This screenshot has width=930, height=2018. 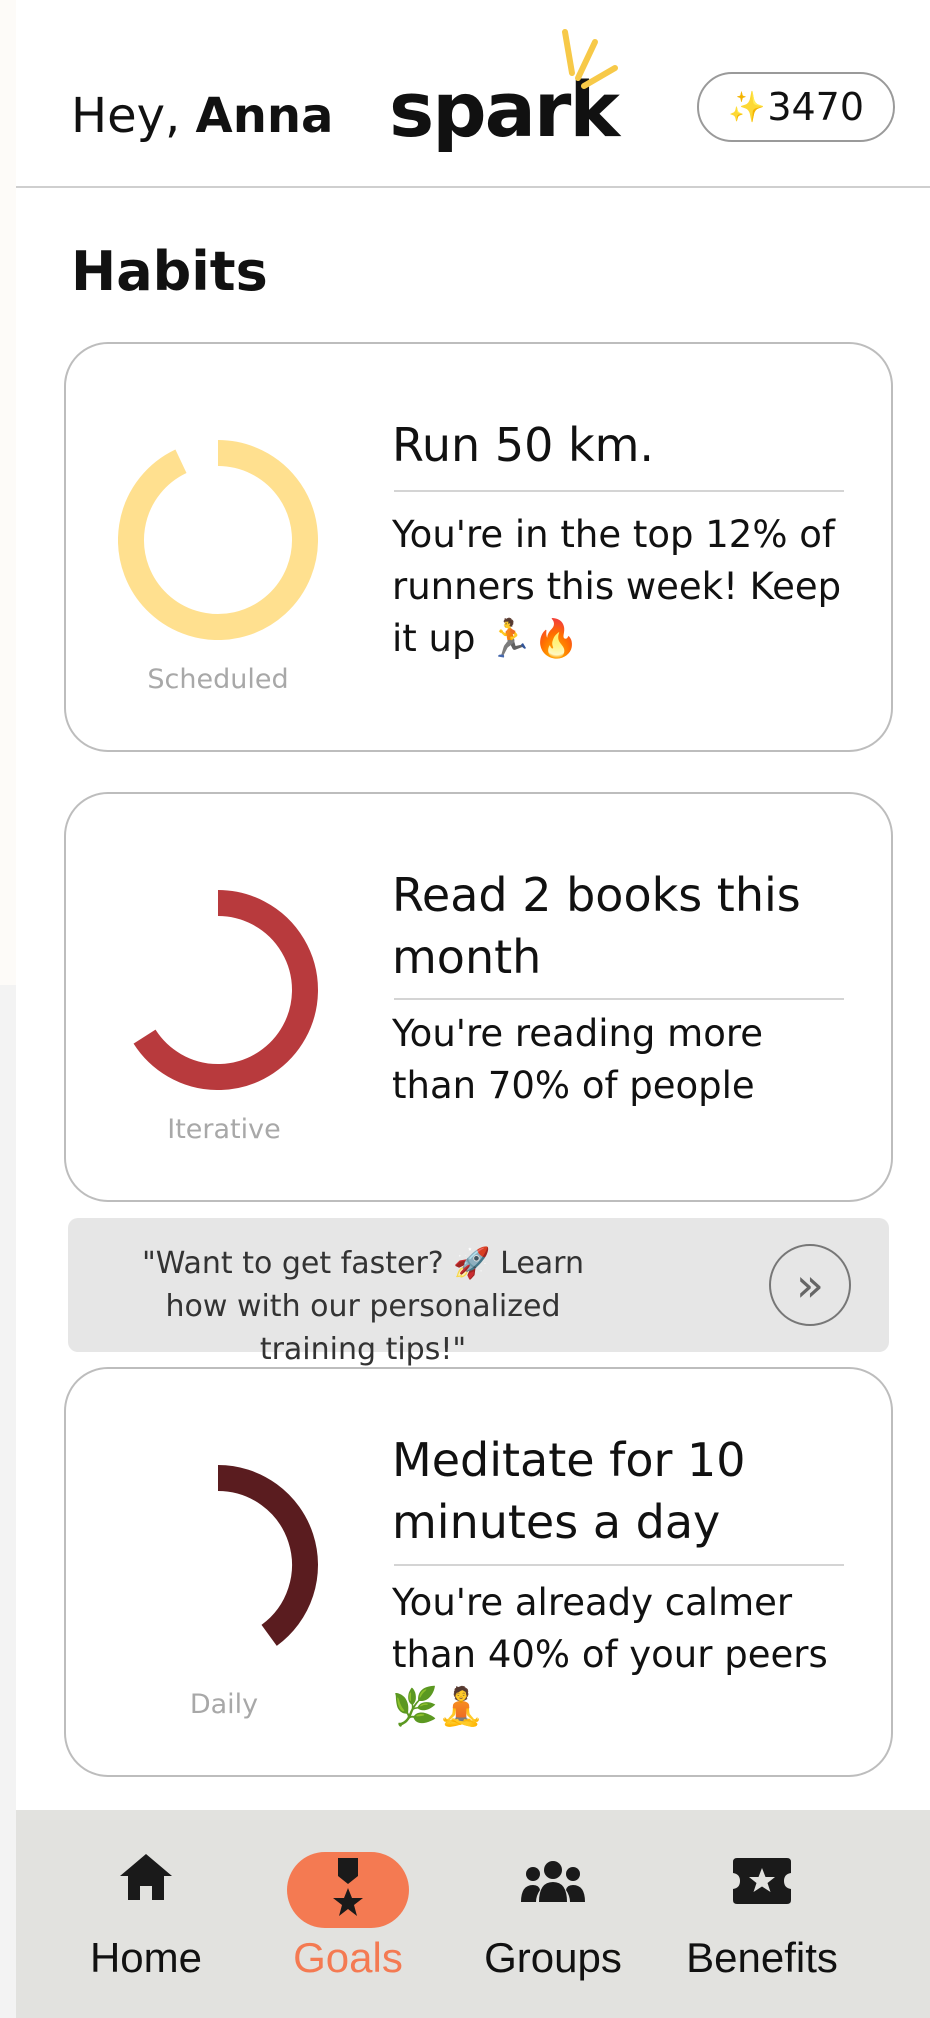 I want to click on habit-type-label: Scheduled, so click(x=218, y=679).